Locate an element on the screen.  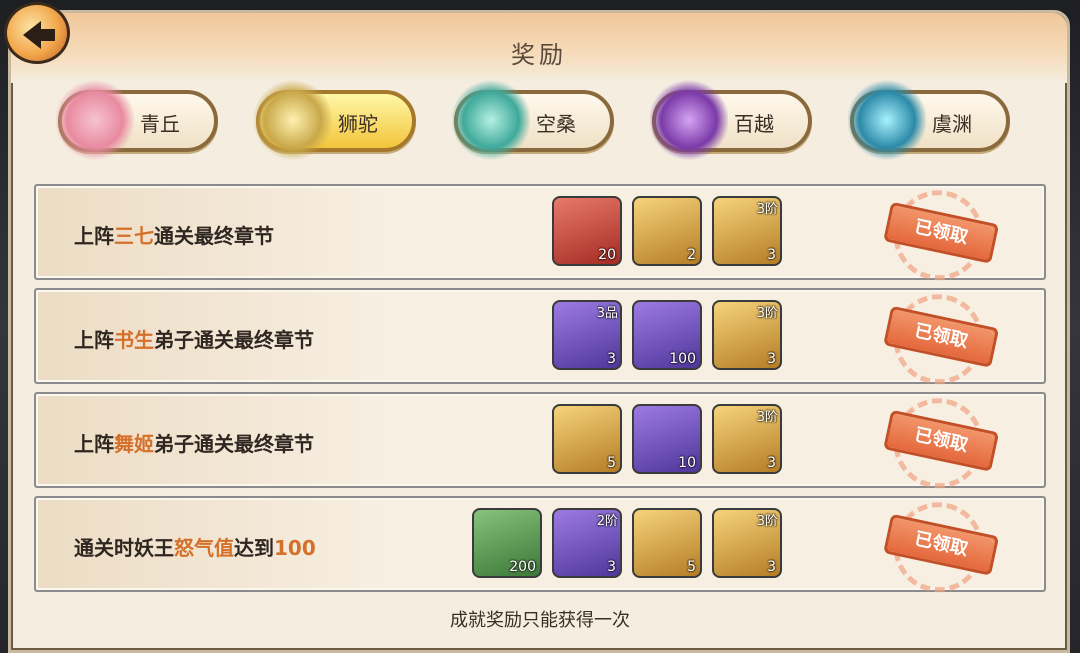
back-arrow-icon is located at coordinates (39, 35).